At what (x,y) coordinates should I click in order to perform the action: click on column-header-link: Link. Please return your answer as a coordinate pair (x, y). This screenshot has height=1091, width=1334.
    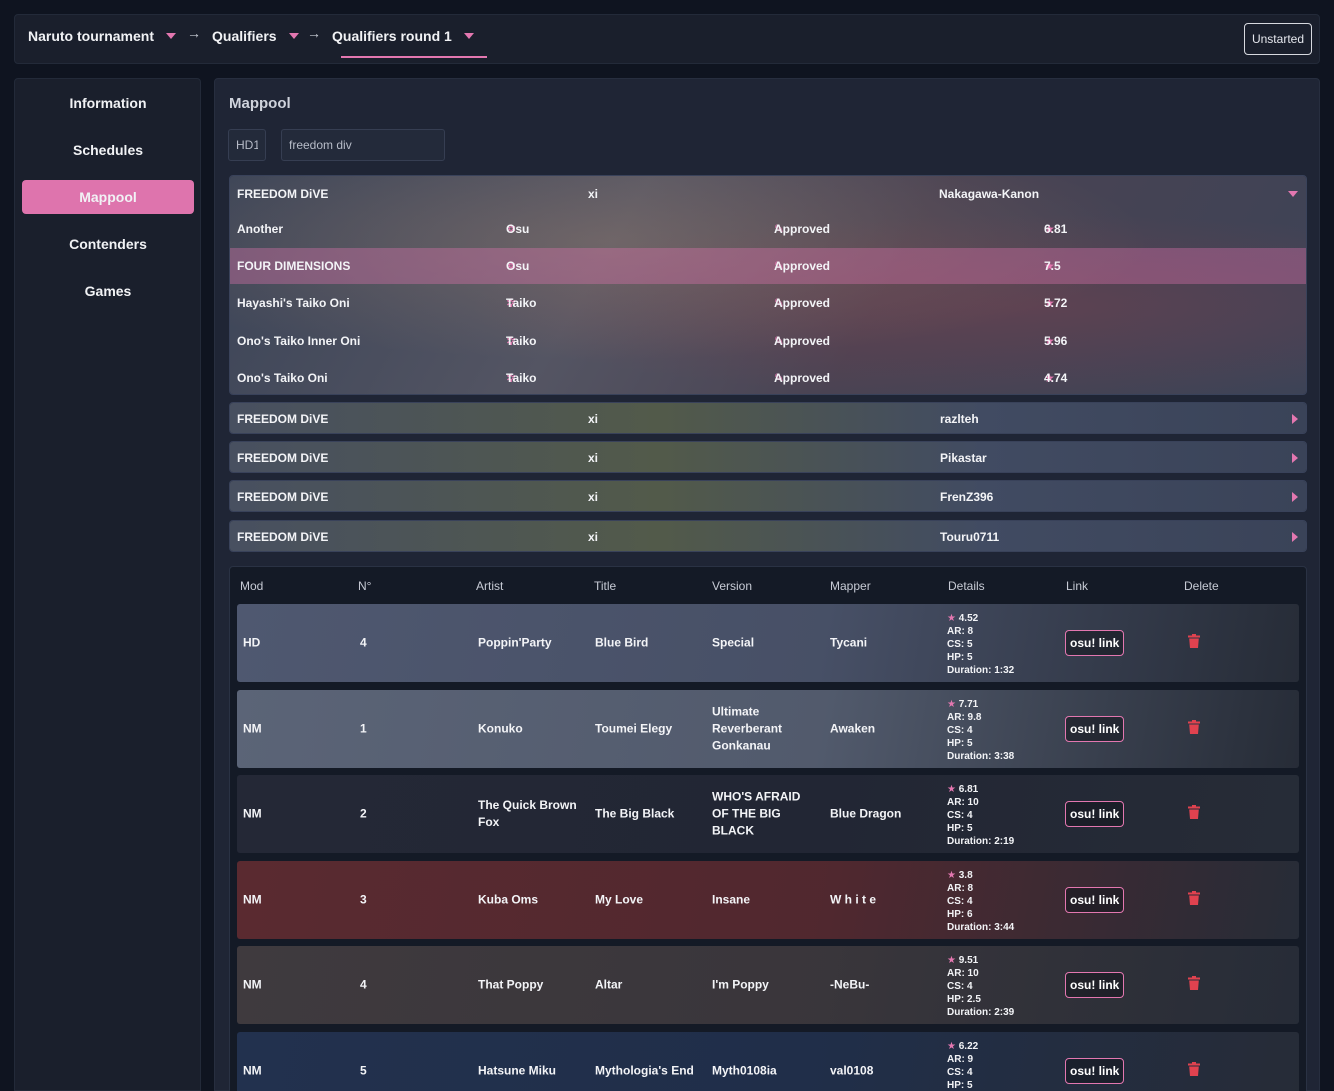
    Looking at the image, I should click on (1077, 586).